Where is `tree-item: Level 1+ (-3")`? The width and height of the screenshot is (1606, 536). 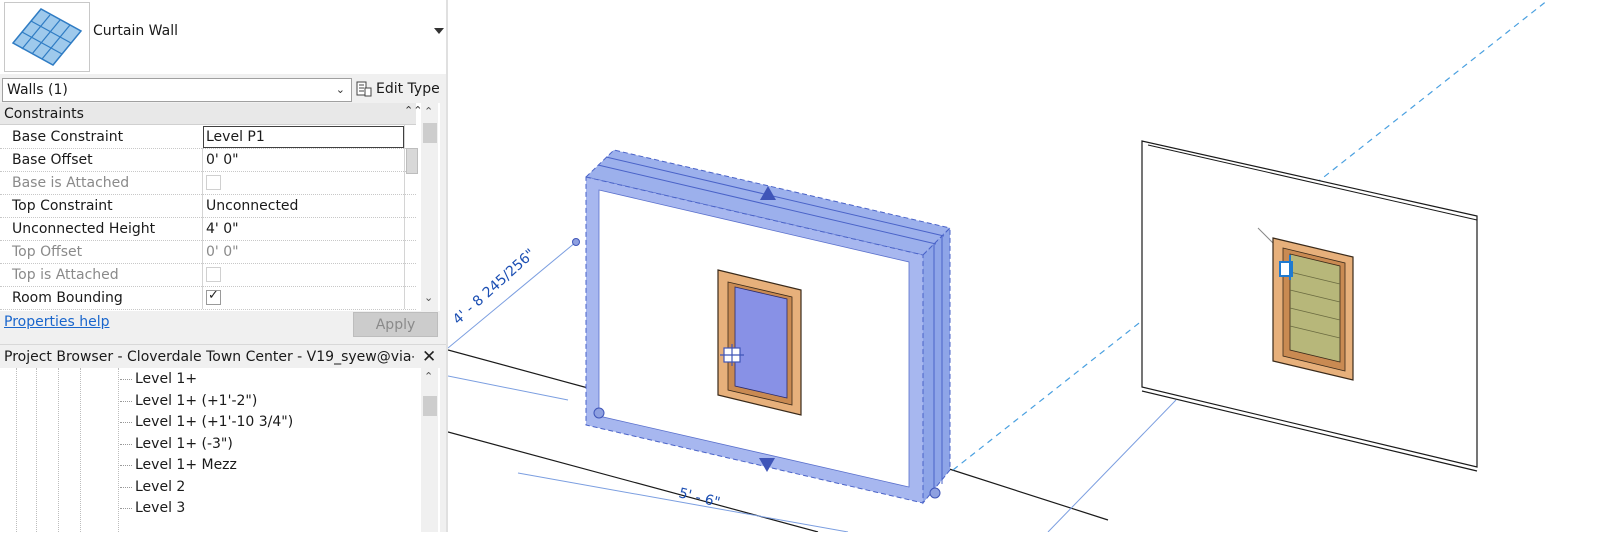 tree-item: Level 1+ (-3") is located at coordinates (184, 444).